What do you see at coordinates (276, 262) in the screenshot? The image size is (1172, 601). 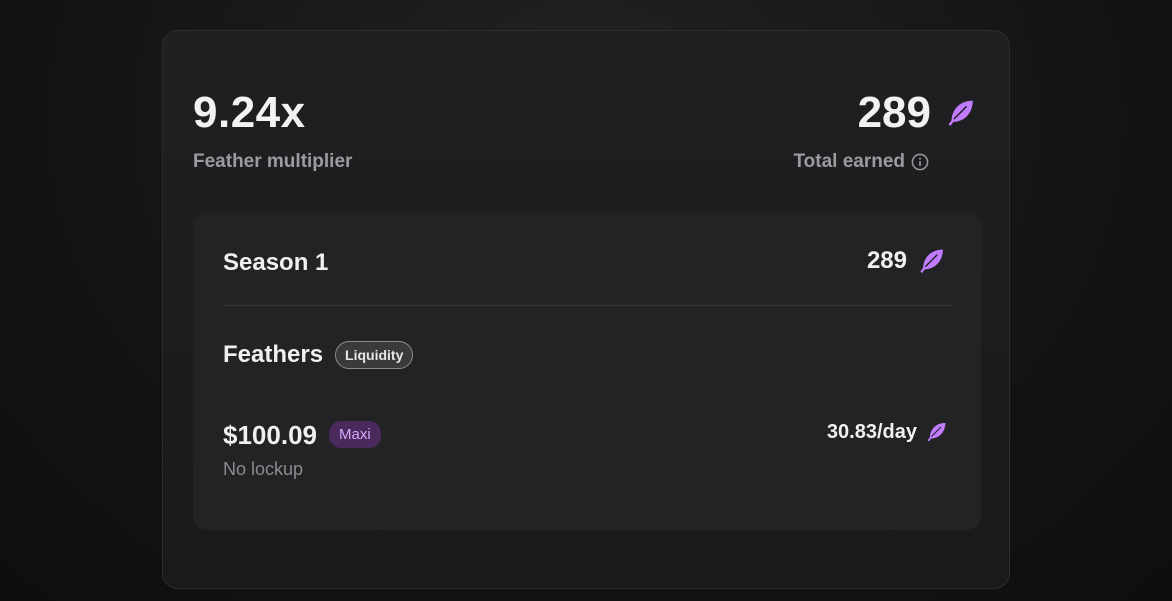 I see `season-title: Season 1` at bounding box center [276, 262].